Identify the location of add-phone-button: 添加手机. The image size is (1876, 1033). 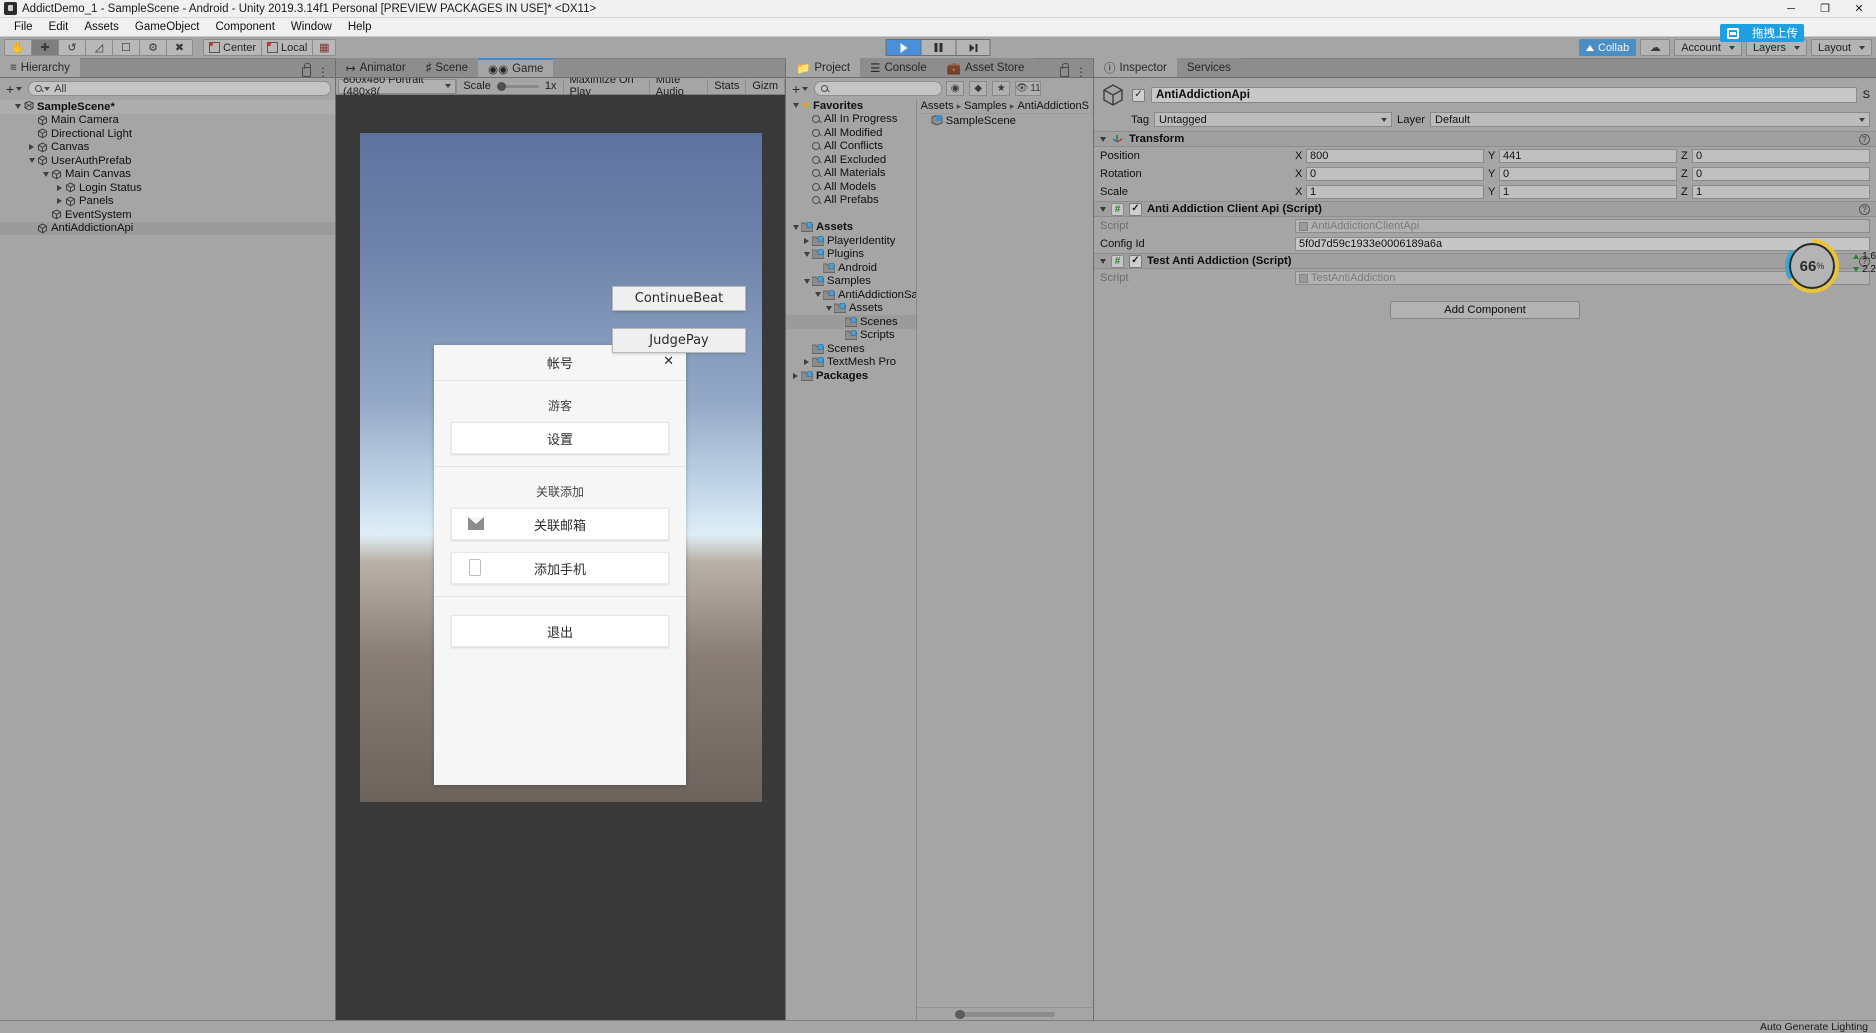
(560, 568).